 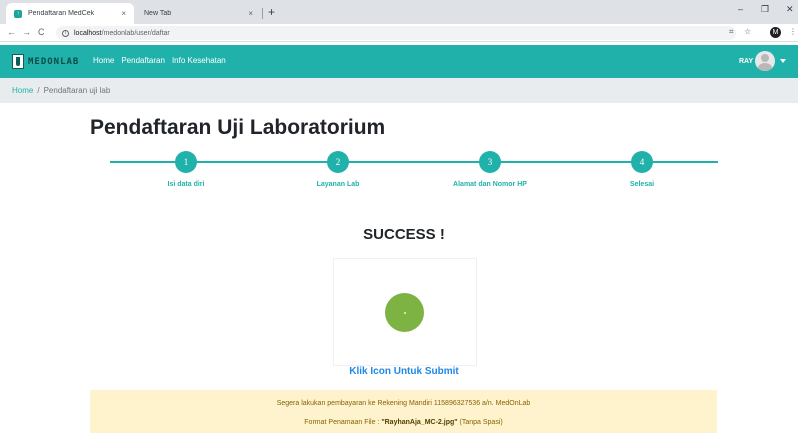 What do you see at coordinates (65, 33) in the screenshot?
I see `site-info-icon: i` at bounding box center [65, 33].